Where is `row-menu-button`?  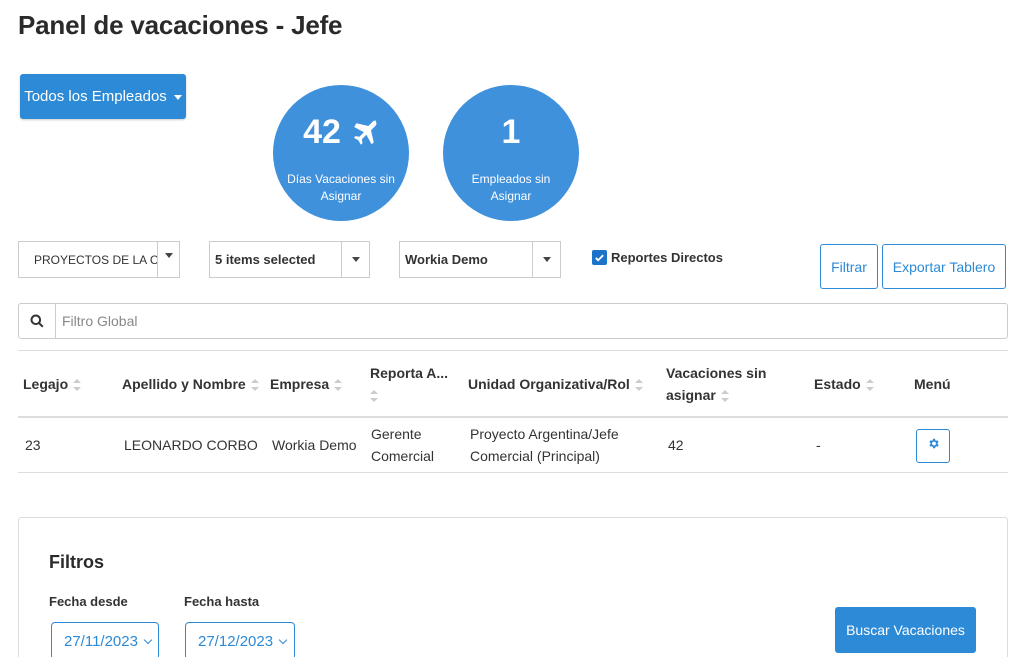 row-menu-button is located at coordinates (933, 446).